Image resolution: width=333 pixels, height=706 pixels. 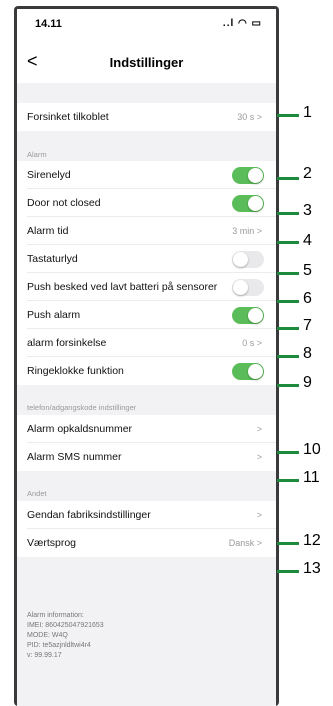 I want to click on row-alarm-tid: Alarm tid 3 min >, so click(x=146, y=231).